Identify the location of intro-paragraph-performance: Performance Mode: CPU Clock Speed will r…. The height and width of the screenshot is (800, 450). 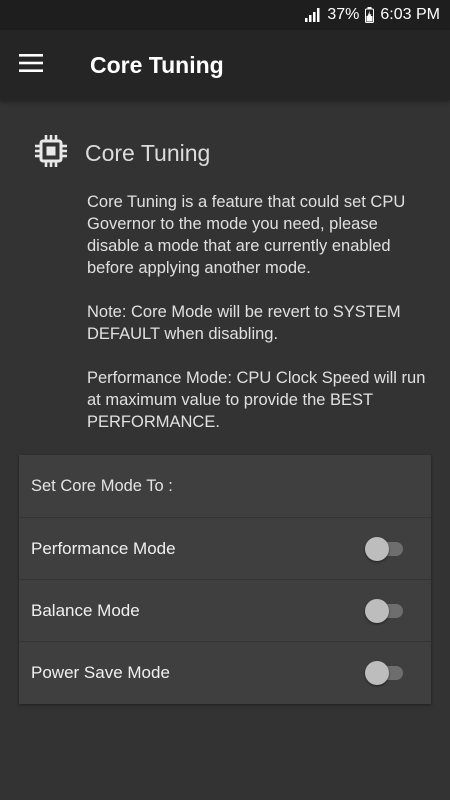
(256, 400).